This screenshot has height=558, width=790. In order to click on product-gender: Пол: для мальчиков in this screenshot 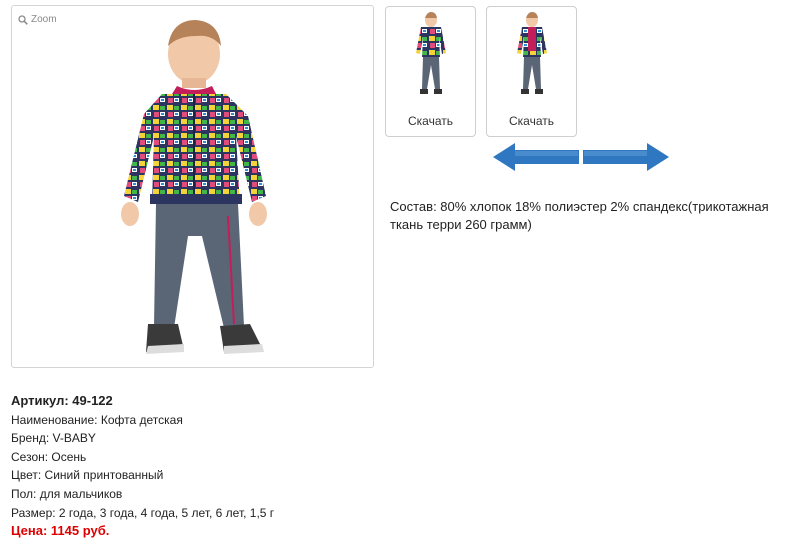, I will do `click(67, 493)`.